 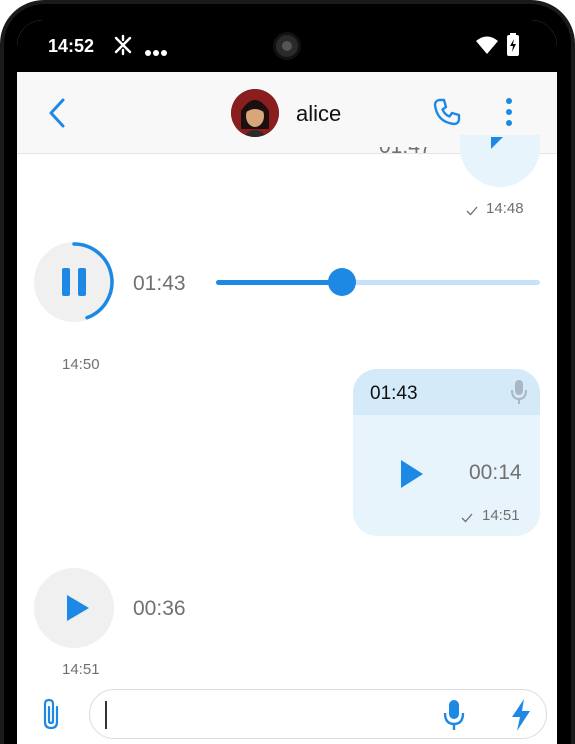 What do you see at coordinates (521, 717) in the screenshot?
I see `lightning-bolt-icon` at bounding box center [521, 717].